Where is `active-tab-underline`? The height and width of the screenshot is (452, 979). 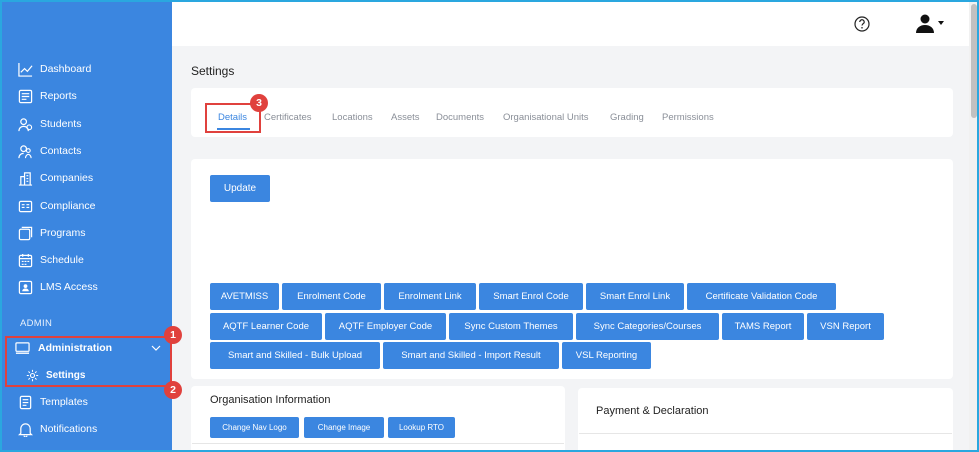
active-tab-underline is located at coordinates (233, 129).